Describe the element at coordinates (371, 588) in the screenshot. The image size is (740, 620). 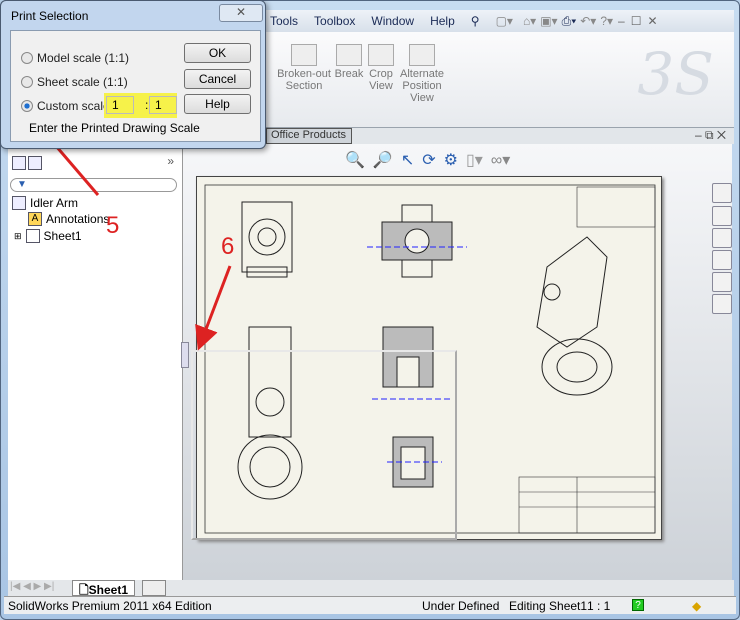
I see `sheet-tabs-bar: |◀ ◀ ▶ ▶| 🗋Sheet1` at that location.